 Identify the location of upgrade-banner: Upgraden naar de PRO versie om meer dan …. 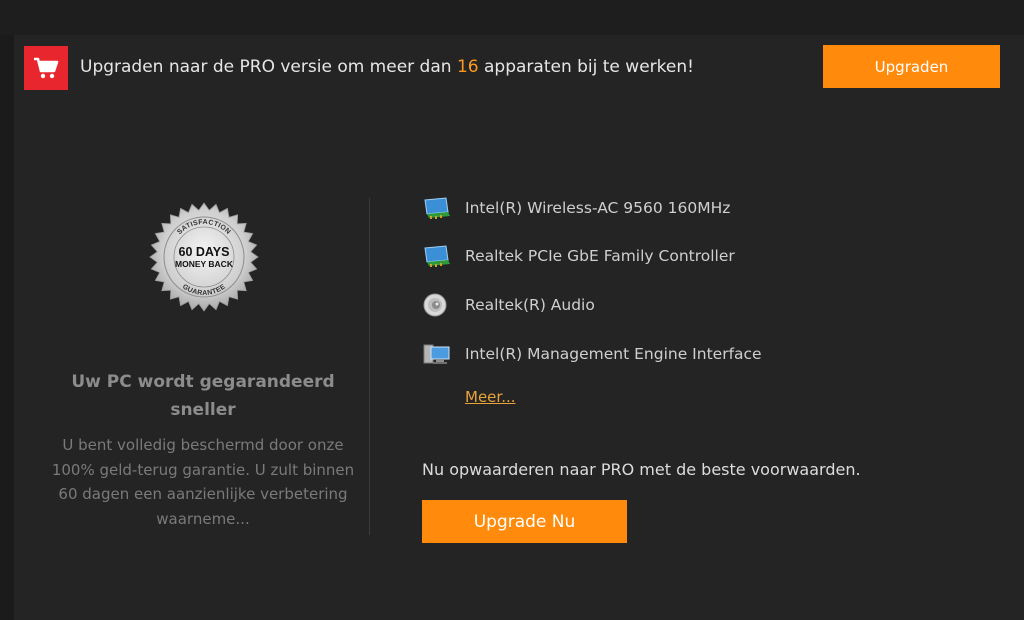
(519, 69).